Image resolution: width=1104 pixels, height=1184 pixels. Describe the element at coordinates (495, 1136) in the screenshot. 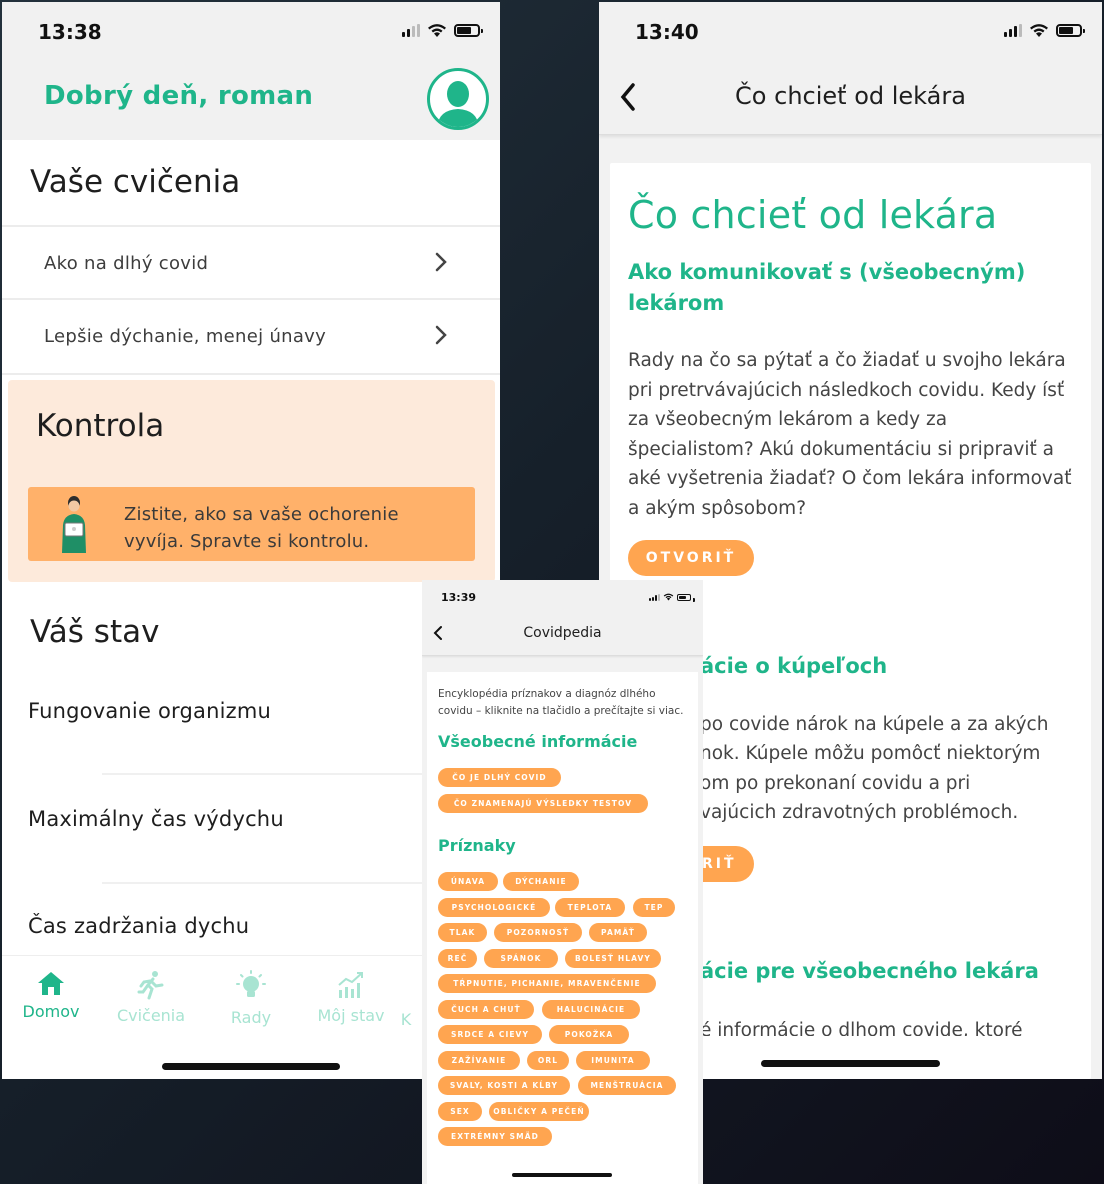

I see `tag-button: EXTRÉMNY SMÄD` at that location.